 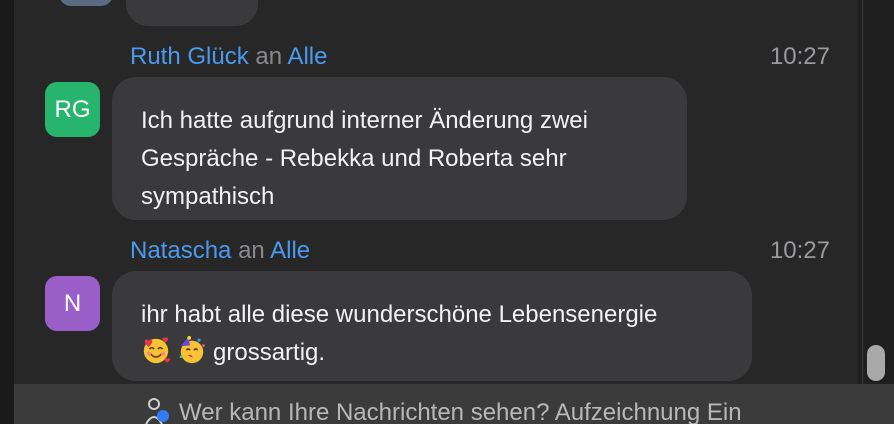 What do you see at coordinates (208, 196) in the screenshot?
I see `message-text-line: sympathisch` at bounding box center [208, 196].